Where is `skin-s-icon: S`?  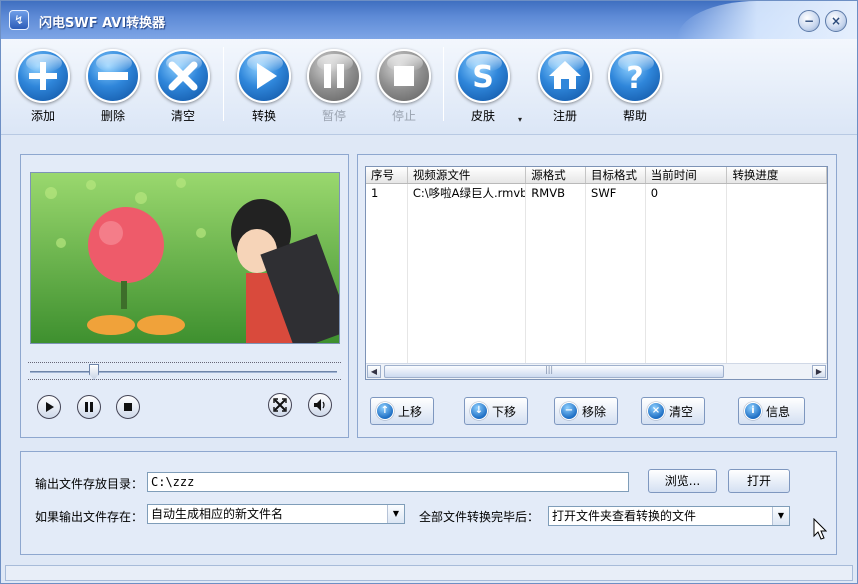
skin-s-icon: S is located at coordinates (483, 76).